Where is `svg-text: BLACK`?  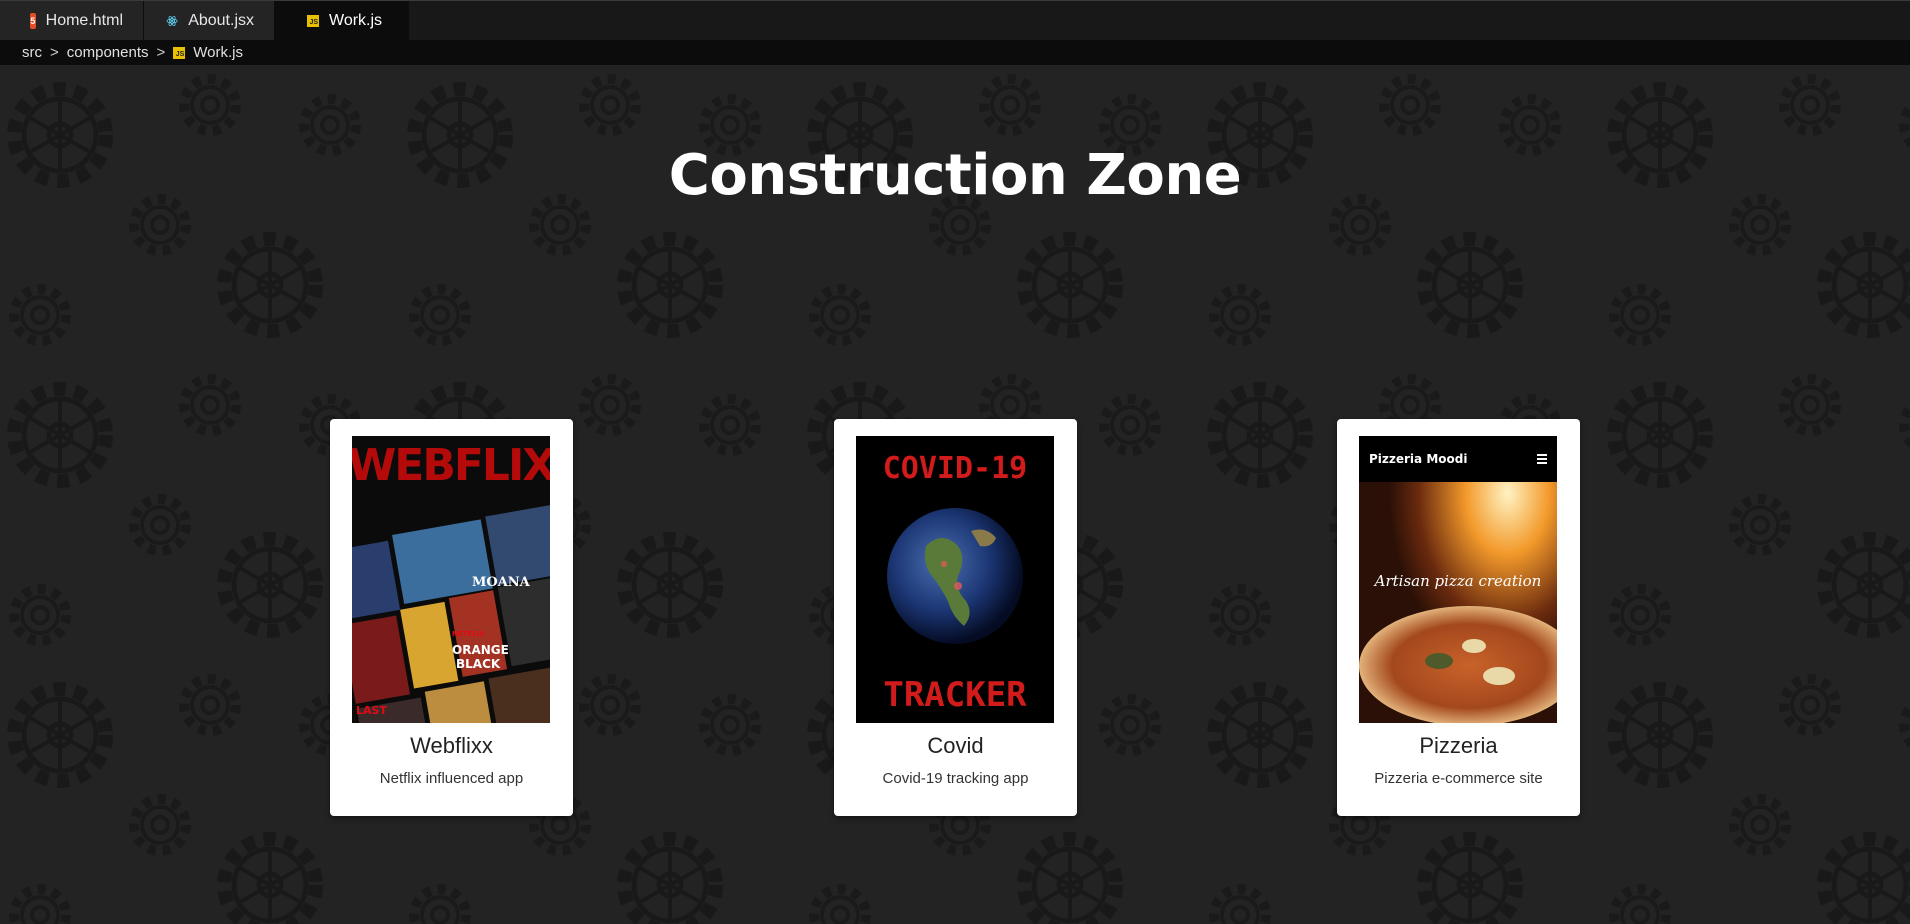 svg-text: BLACK is located at coordinates (478, 664).